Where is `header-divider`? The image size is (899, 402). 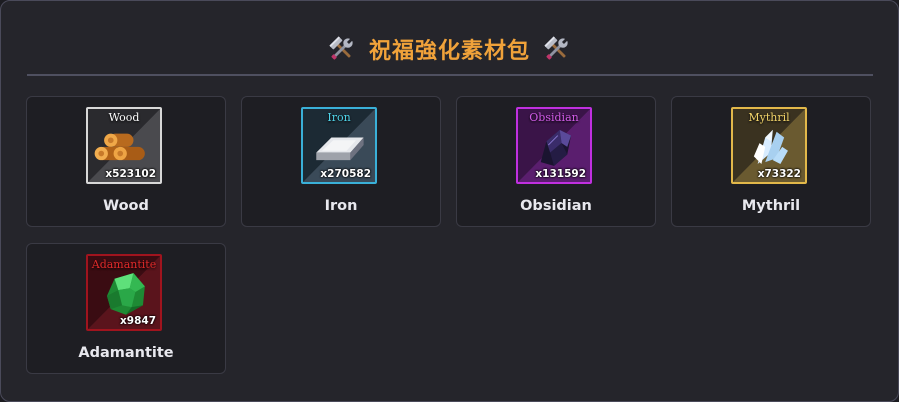
header-divider is located at coordinates (450, 75).